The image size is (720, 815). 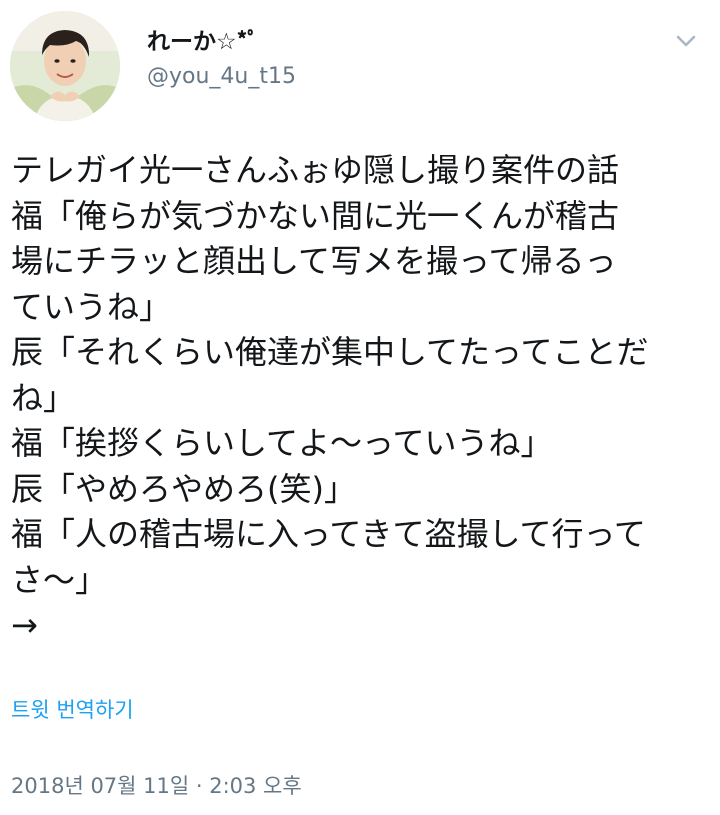 I want to click on tweet-line: ていうね」, so click(x=91, y=306).